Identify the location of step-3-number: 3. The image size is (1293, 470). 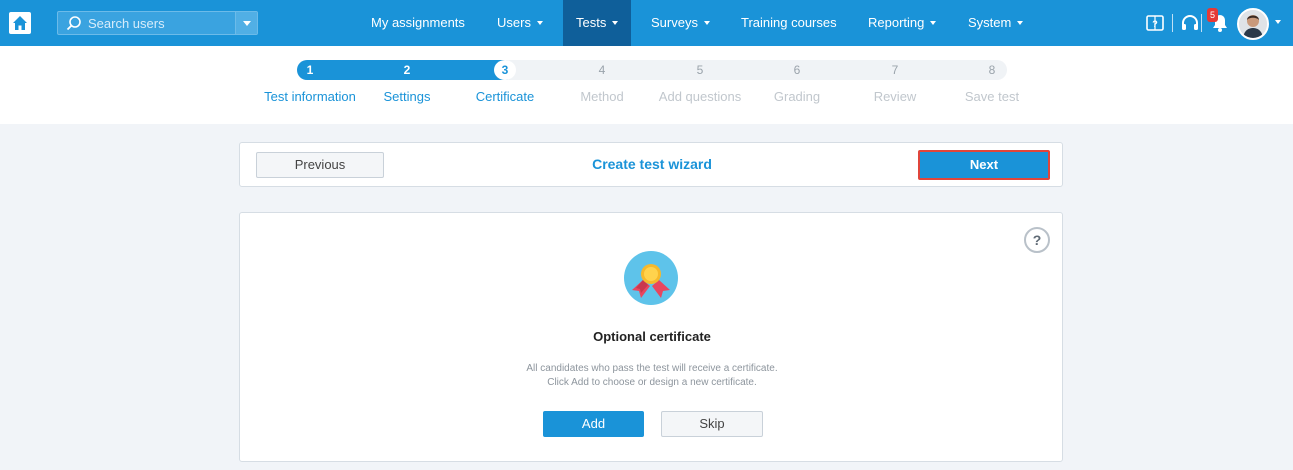
(505, 70).